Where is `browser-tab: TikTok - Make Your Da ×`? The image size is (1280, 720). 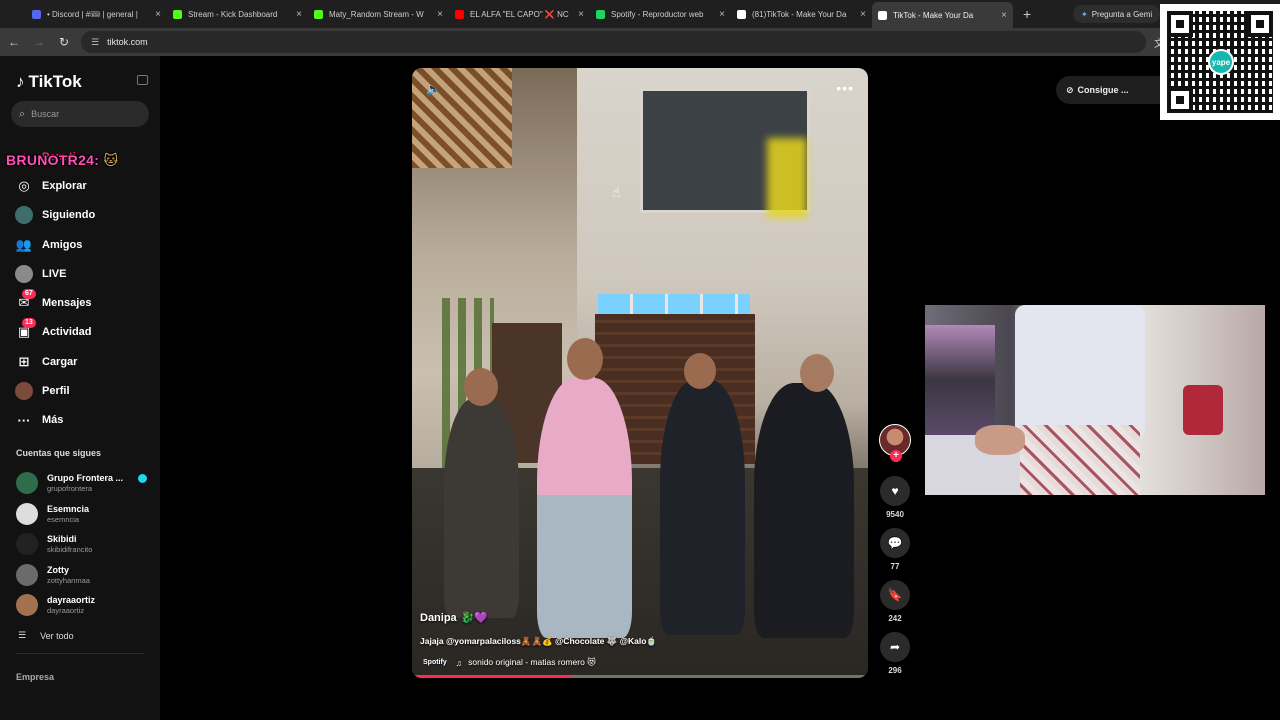
browser-tab: TikTok - Make Your Da × is located at coordinates (942, 15).